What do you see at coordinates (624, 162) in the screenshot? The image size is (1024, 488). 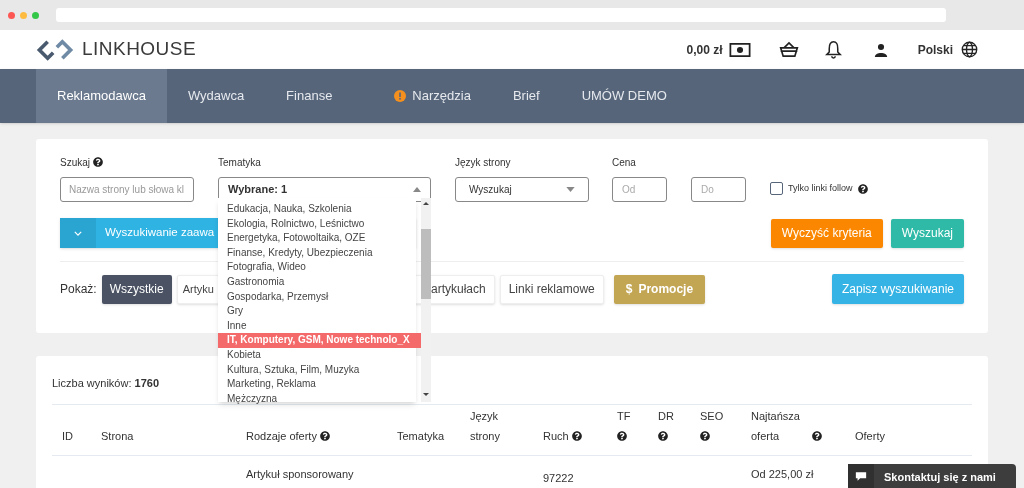 I see `price-label: Cena` at bounding box center [624, 162].